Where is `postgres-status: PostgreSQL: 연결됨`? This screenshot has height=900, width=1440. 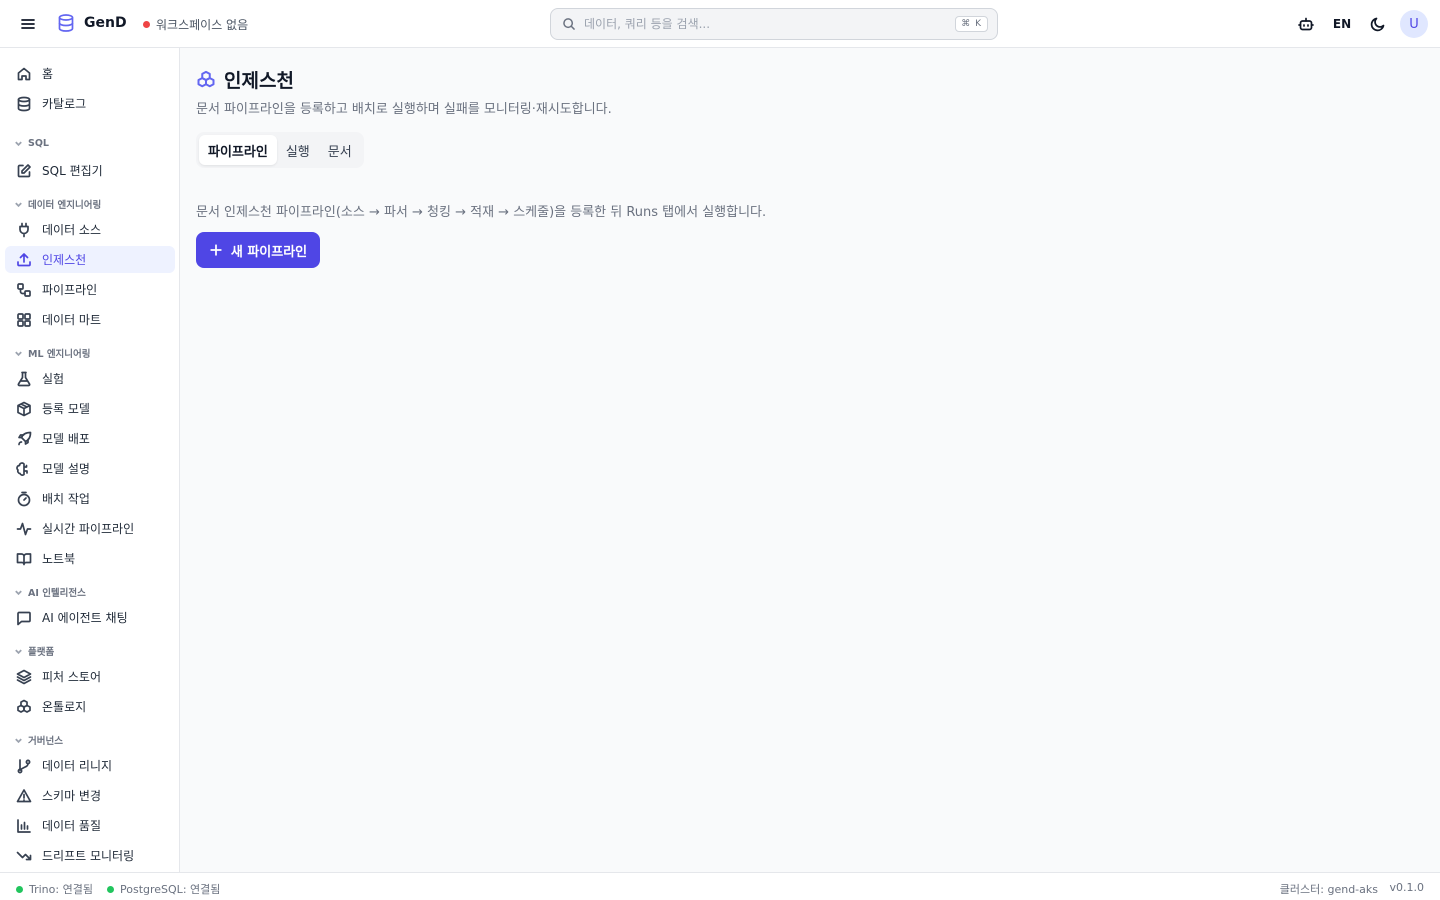 postgres-status: PostgreSQL: 연결됨 is located at coordinates (163, 889).